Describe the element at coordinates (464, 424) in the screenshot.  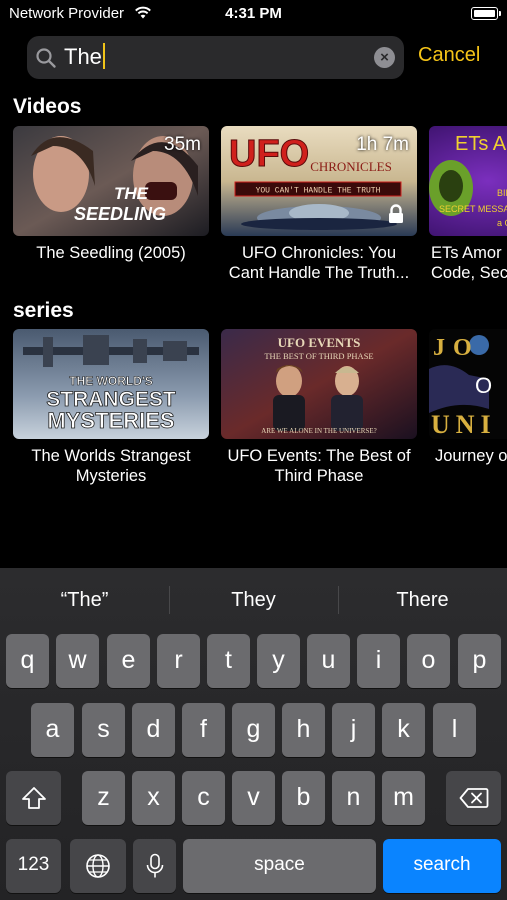
I see `thumb-text: UNI` at that location.